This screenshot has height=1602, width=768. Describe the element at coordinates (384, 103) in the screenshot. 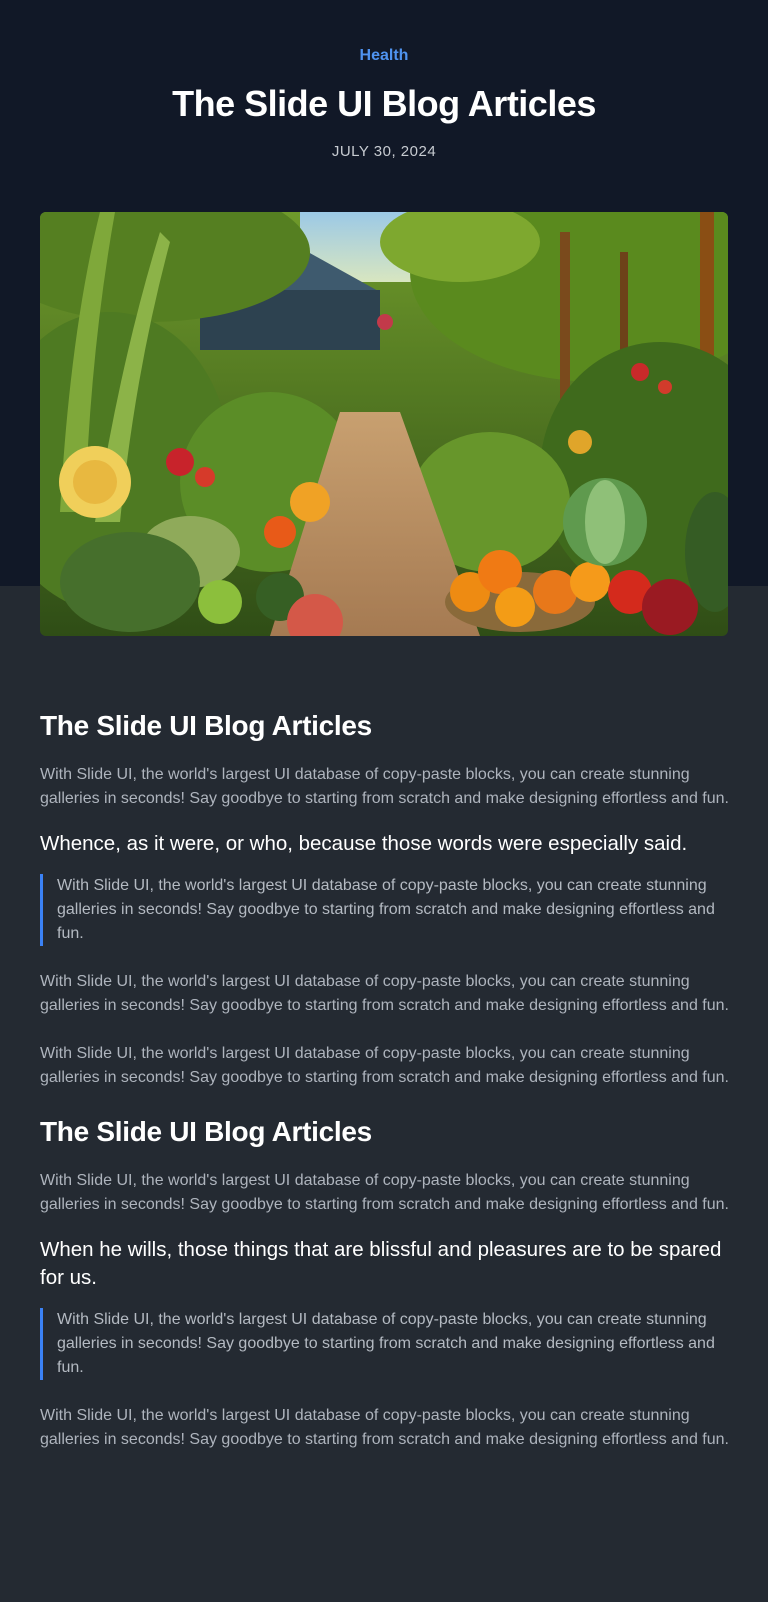

I see `page-title: The Slide UI Blog Articles` at that location.